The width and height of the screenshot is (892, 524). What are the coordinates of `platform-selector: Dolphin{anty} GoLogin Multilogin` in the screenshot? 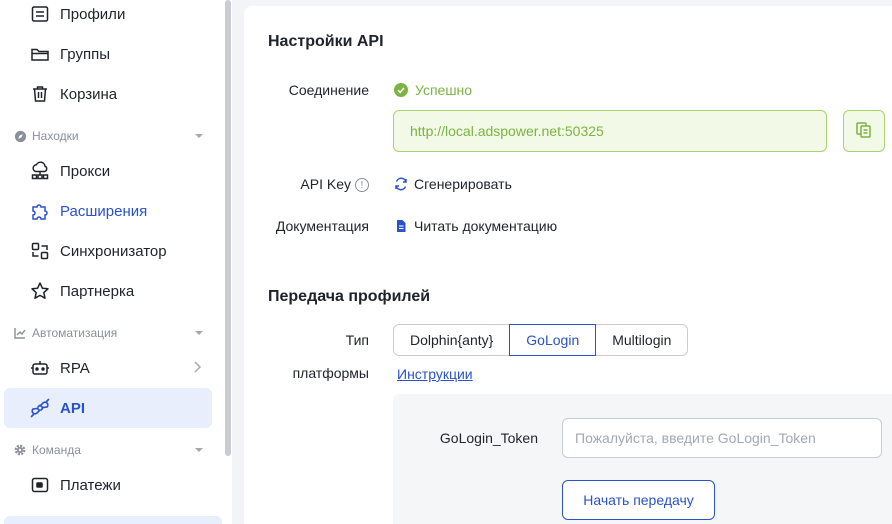 It's located at (541, 340).